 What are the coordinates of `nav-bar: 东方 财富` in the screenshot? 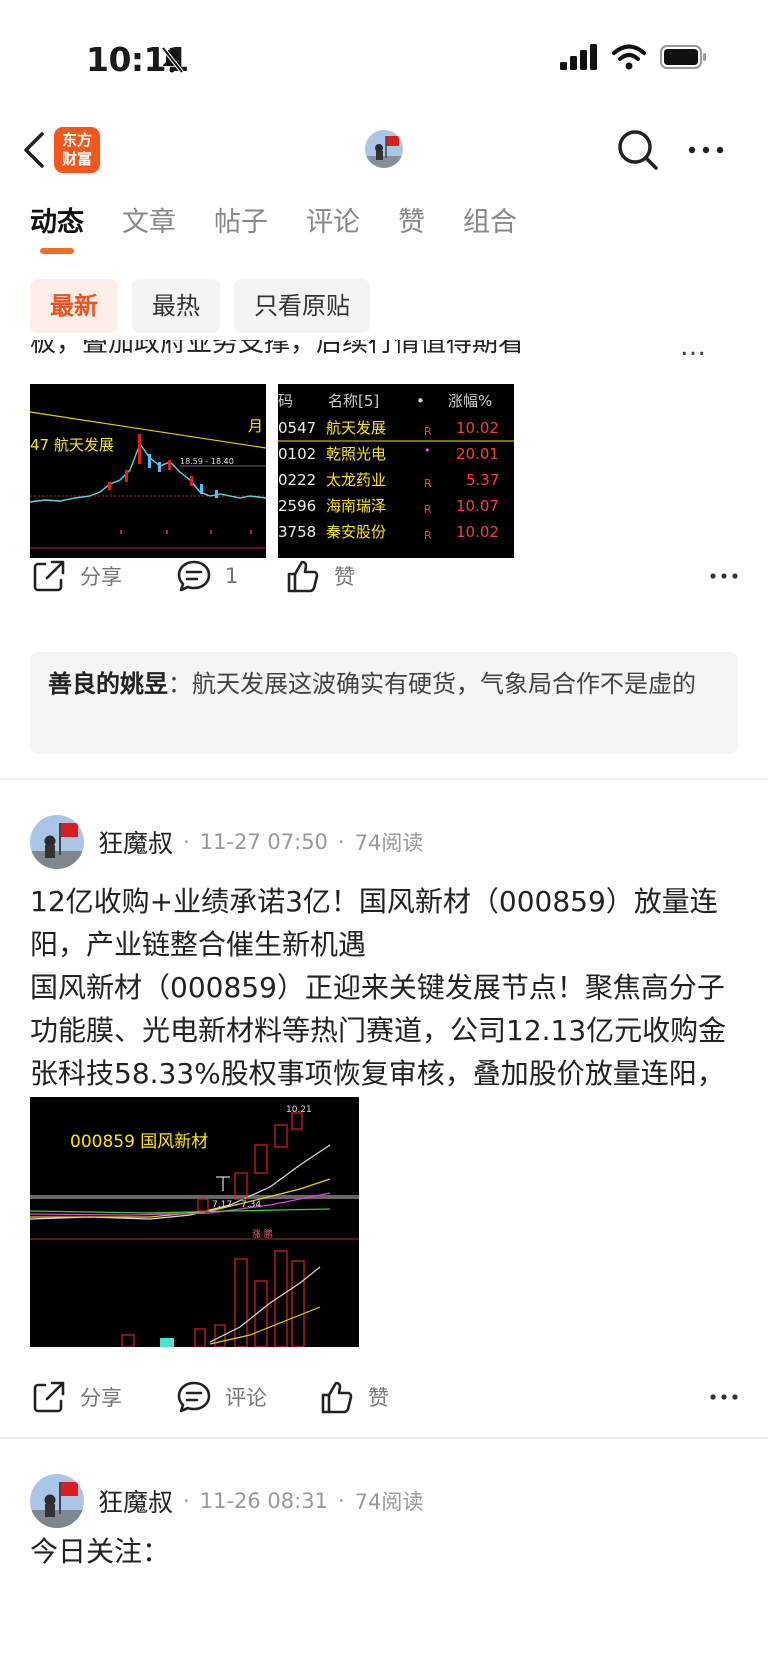 It's located at (384, 150).